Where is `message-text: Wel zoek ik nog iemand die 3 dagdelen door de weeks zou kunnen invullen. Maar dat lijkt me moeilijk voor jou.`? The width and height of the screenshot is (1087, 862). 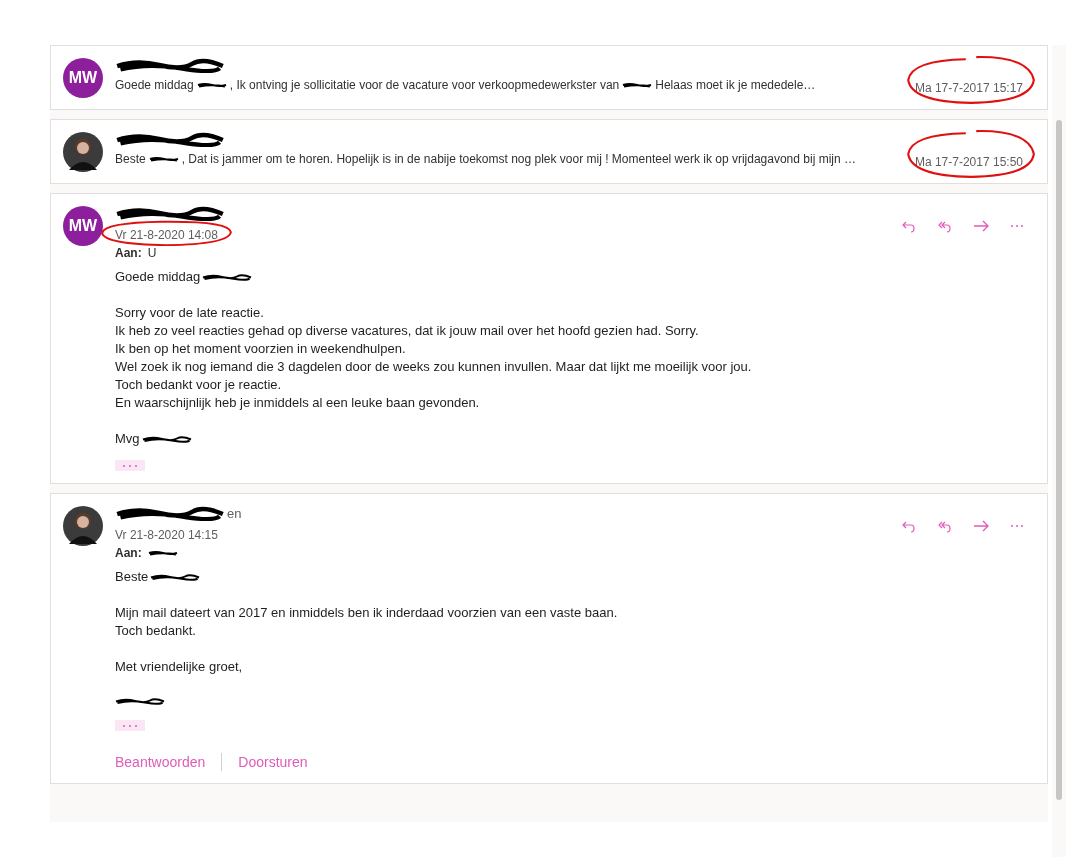 message-text: Wel zoek ik nog iemand die 3 dagdelen door de weeks zou kunnen invullen. Maar dat lijkt me moeilijk voor jou. is located at coordinates (433, 367).